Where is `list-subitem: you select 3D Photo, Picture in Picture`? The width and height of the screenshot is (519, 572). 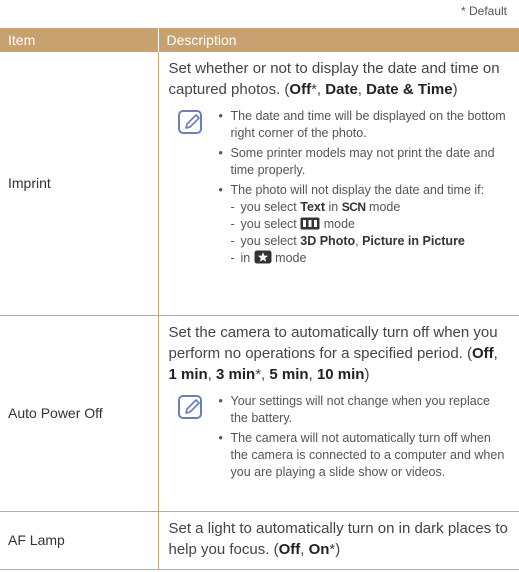 list-subitem: you select 3D Photo, Picture in Picture is located at coordinates (363, 241).